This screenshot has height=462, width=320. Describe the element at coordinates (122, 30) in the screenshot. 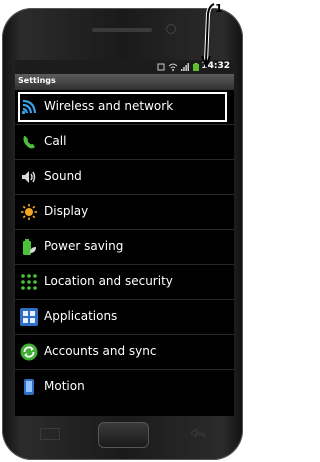

I see `earpiece` at that location.